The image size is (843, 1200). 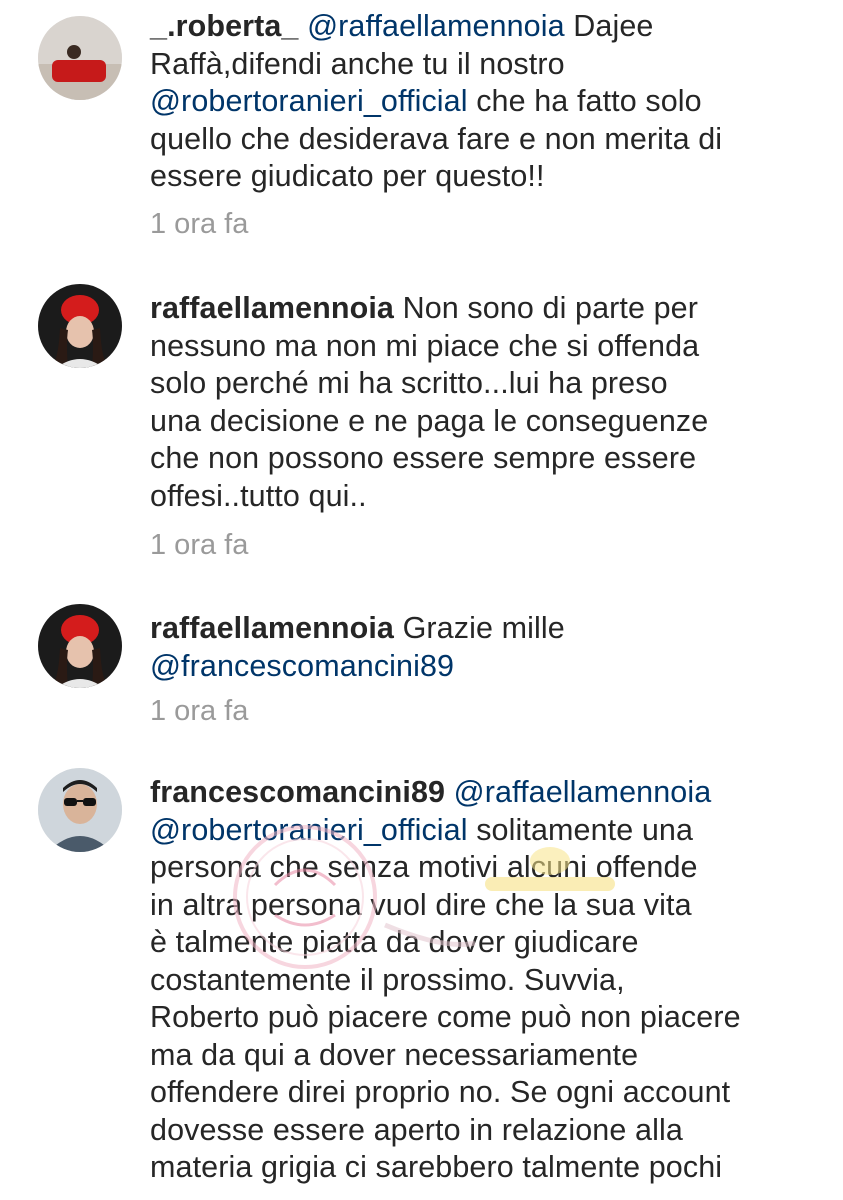 I want to click on comment-line: è talmente piatta da dover giudicare, so click(x=475, y=943).